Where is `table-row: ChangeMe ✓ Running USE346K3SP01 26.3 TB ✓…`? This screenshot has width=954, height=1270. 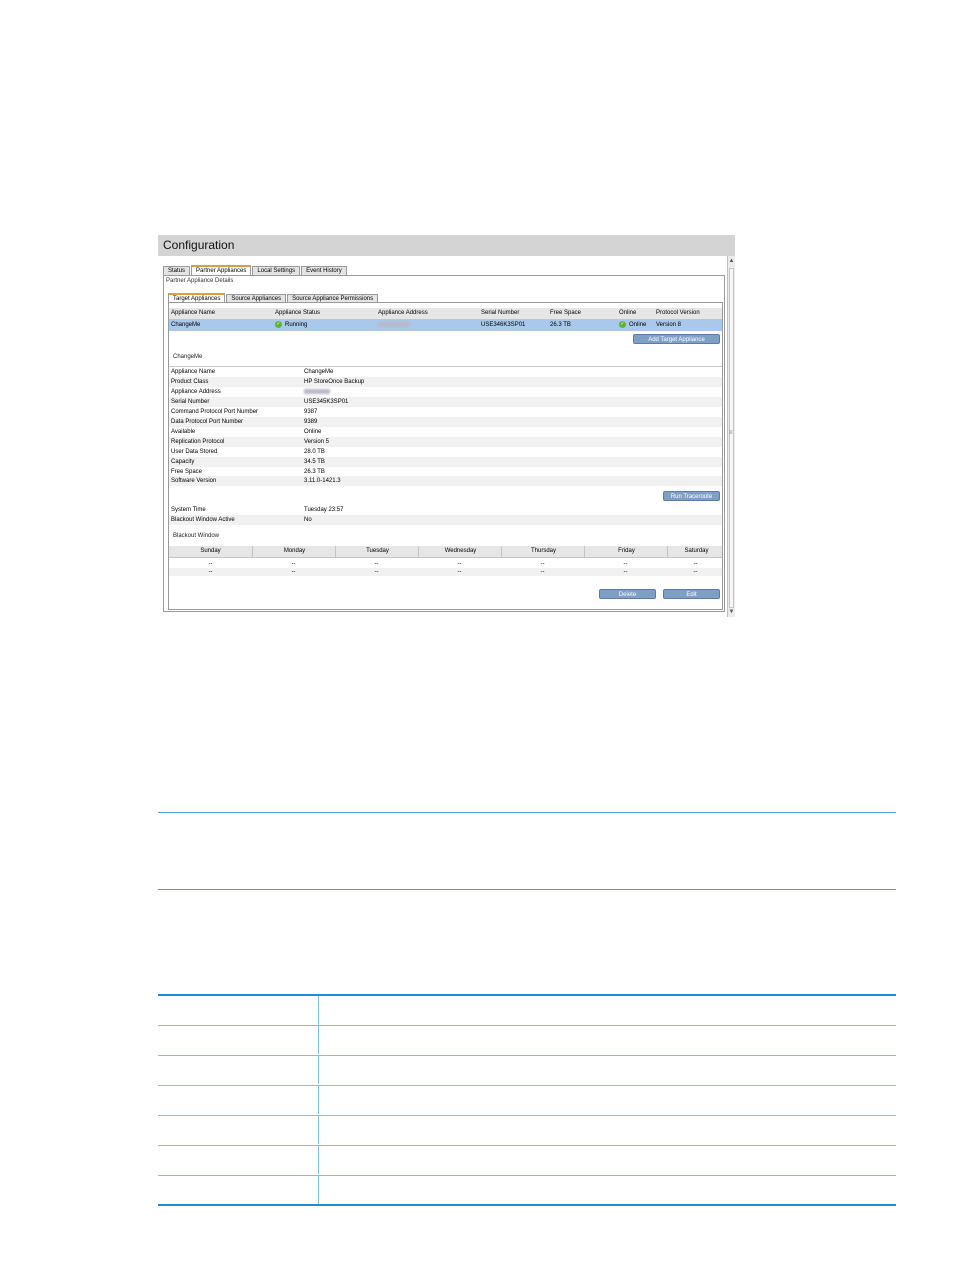
table-row: ChangeMe ✓ Running USE346K3SP01 26.3 TB ✓… is located at coordinates (445, 325).